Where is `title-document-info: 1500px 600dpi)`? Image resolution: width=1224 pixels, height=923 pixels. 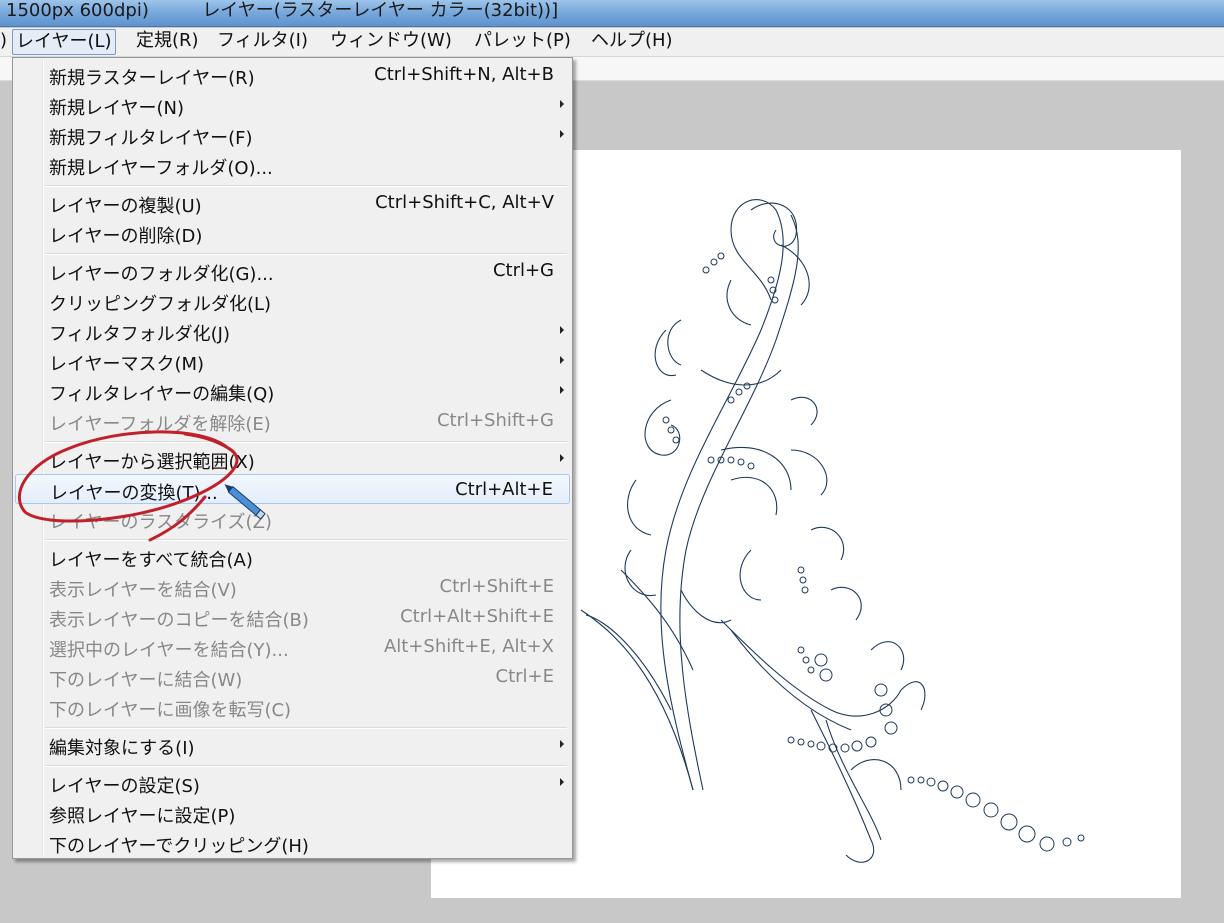
title-document-info: 1500px 600dpi) is located at coordinates (77, 10).